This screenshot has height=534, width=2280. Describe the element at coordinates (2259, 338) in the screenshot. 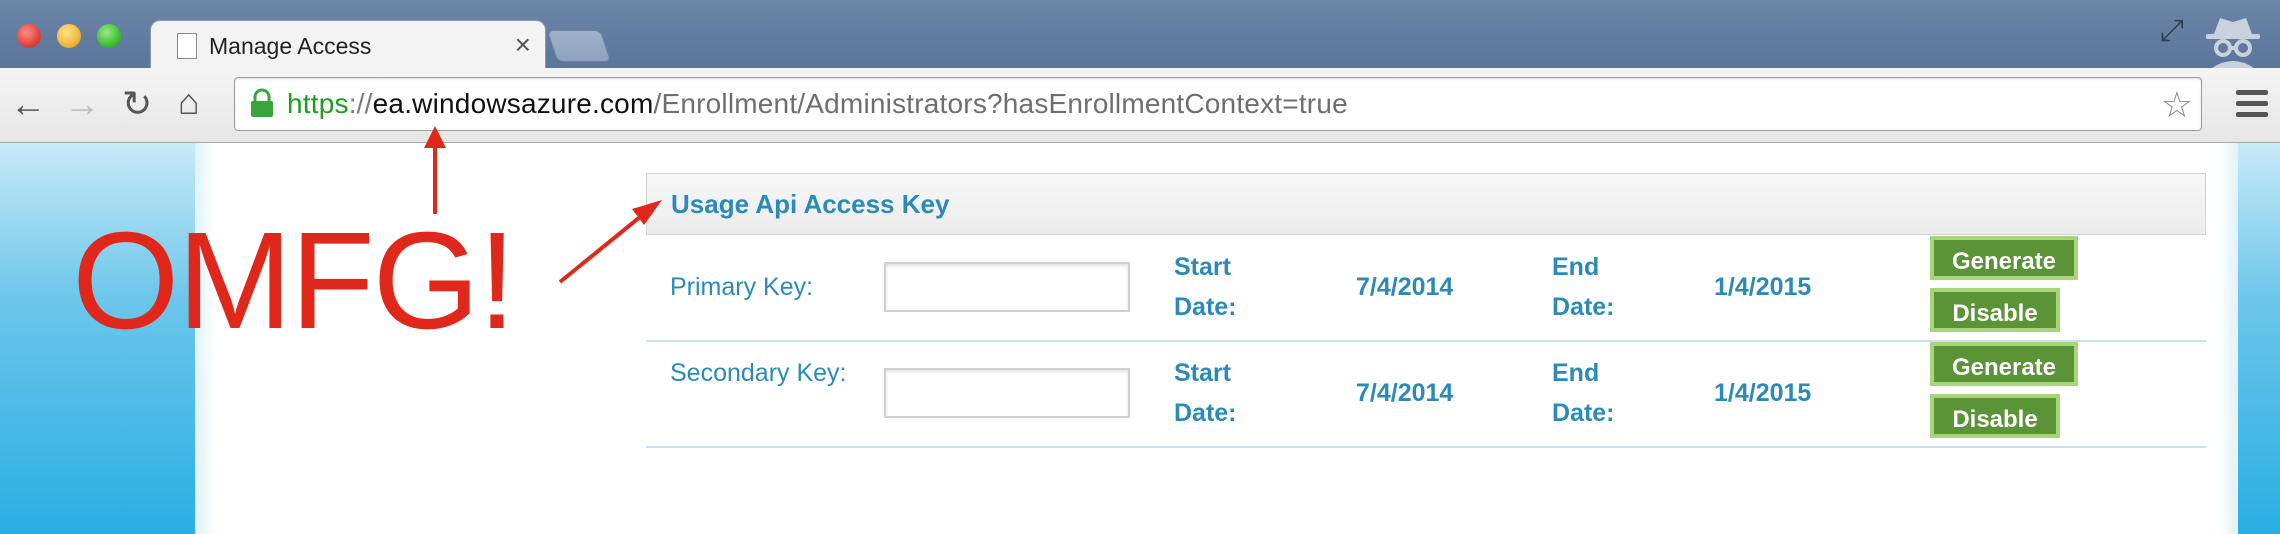

I see `page-background-right` at that location.